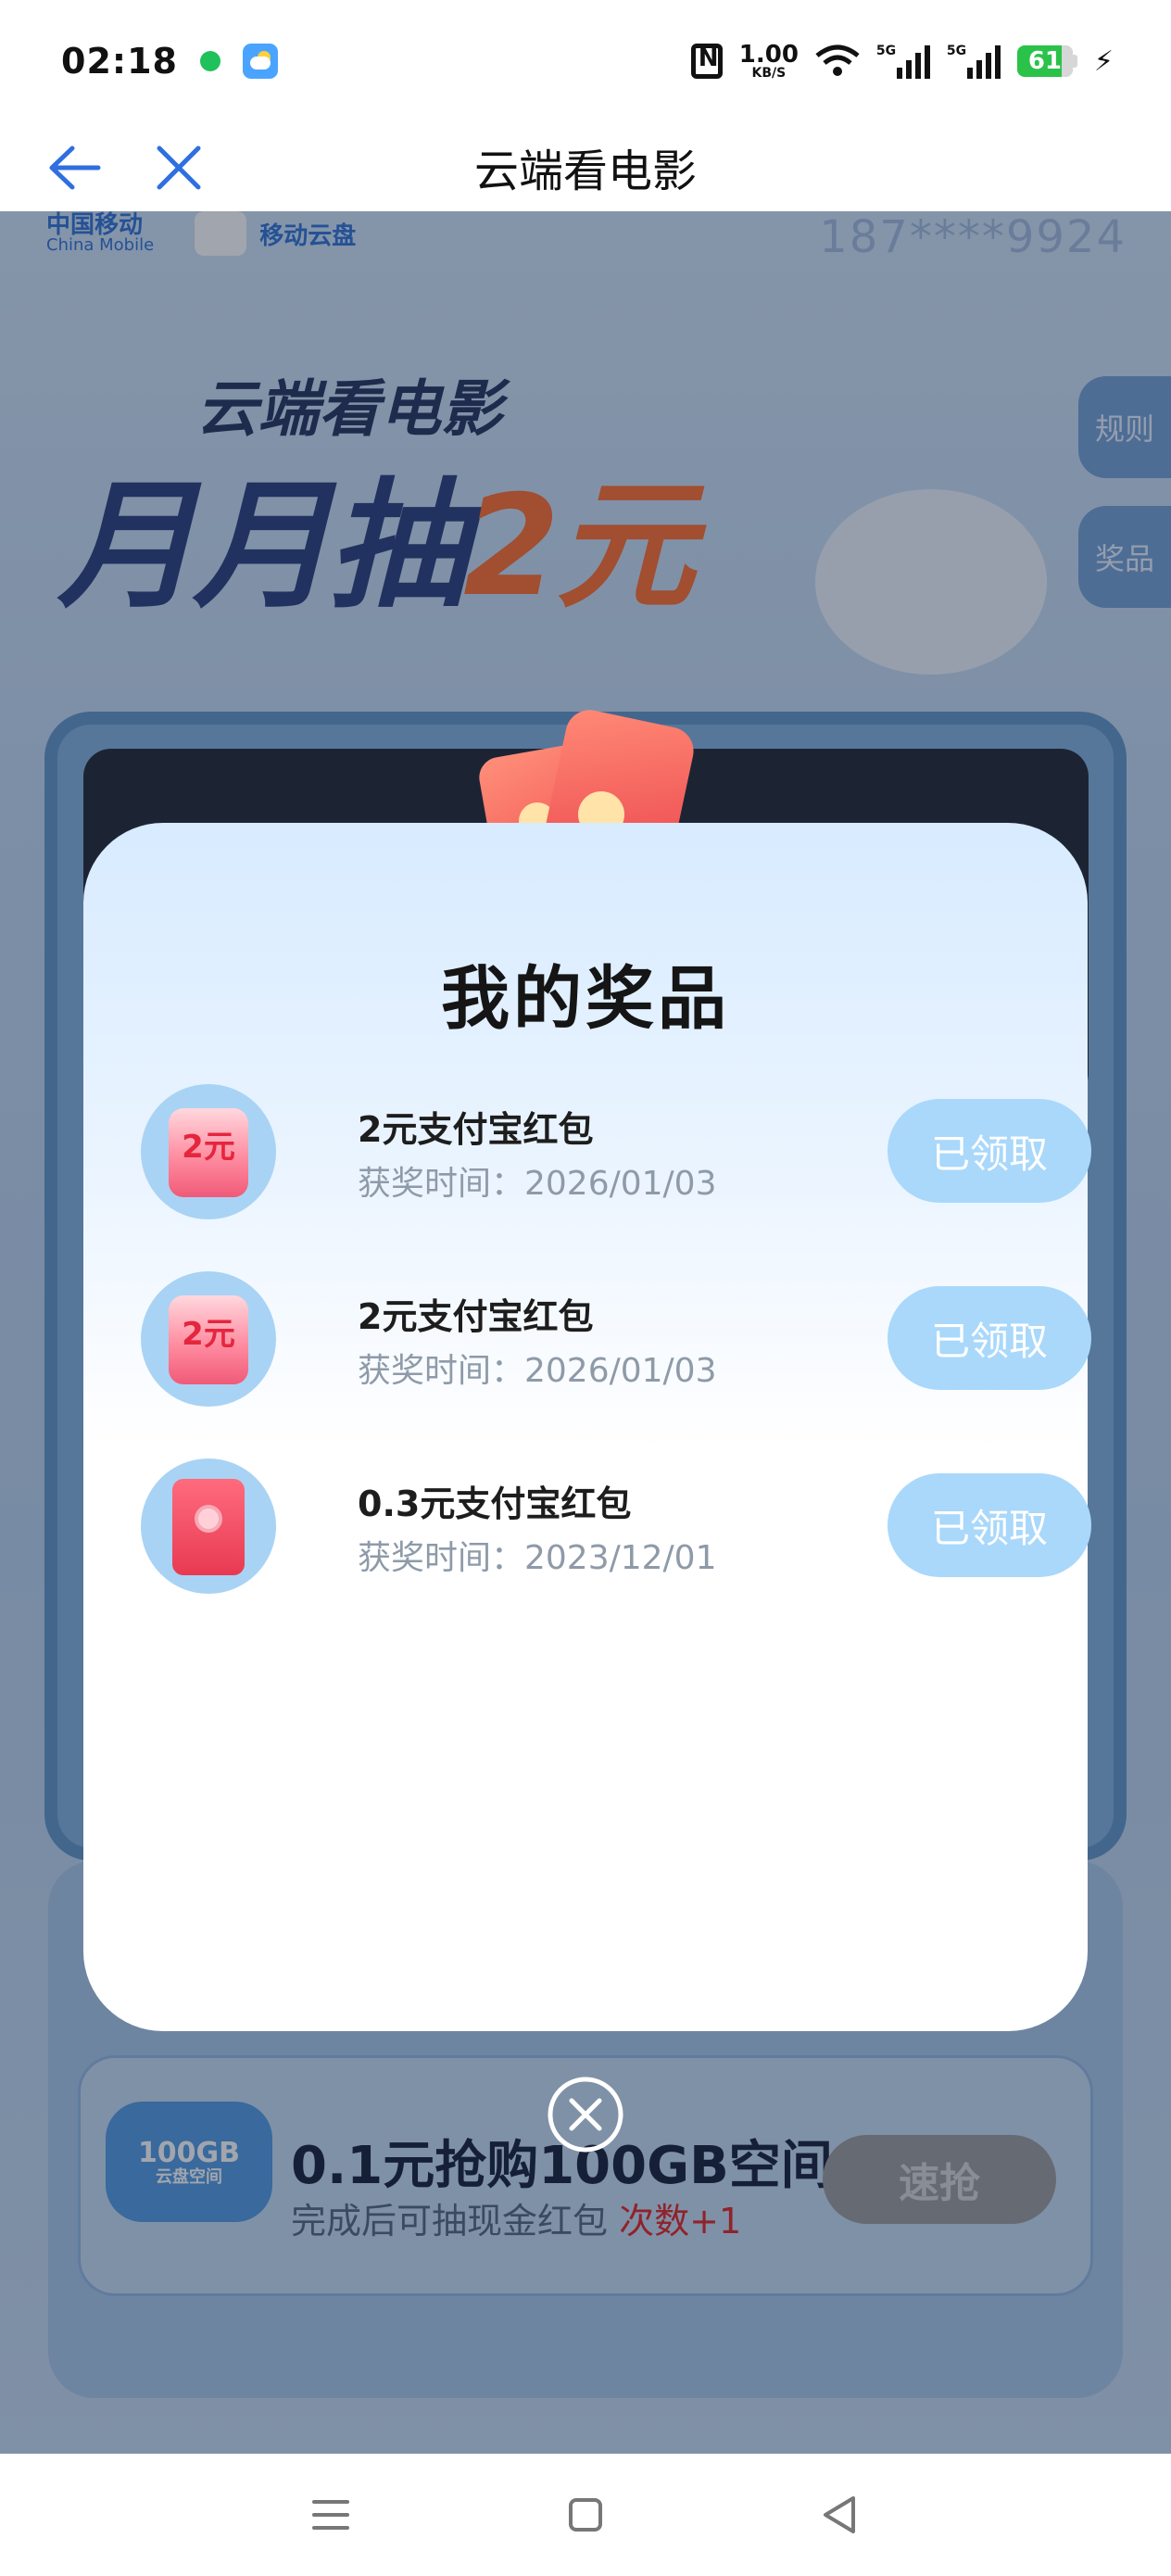 The height and width of the screenshot is (2576, 1171). I want to click on close-icon, so click(179, 168).